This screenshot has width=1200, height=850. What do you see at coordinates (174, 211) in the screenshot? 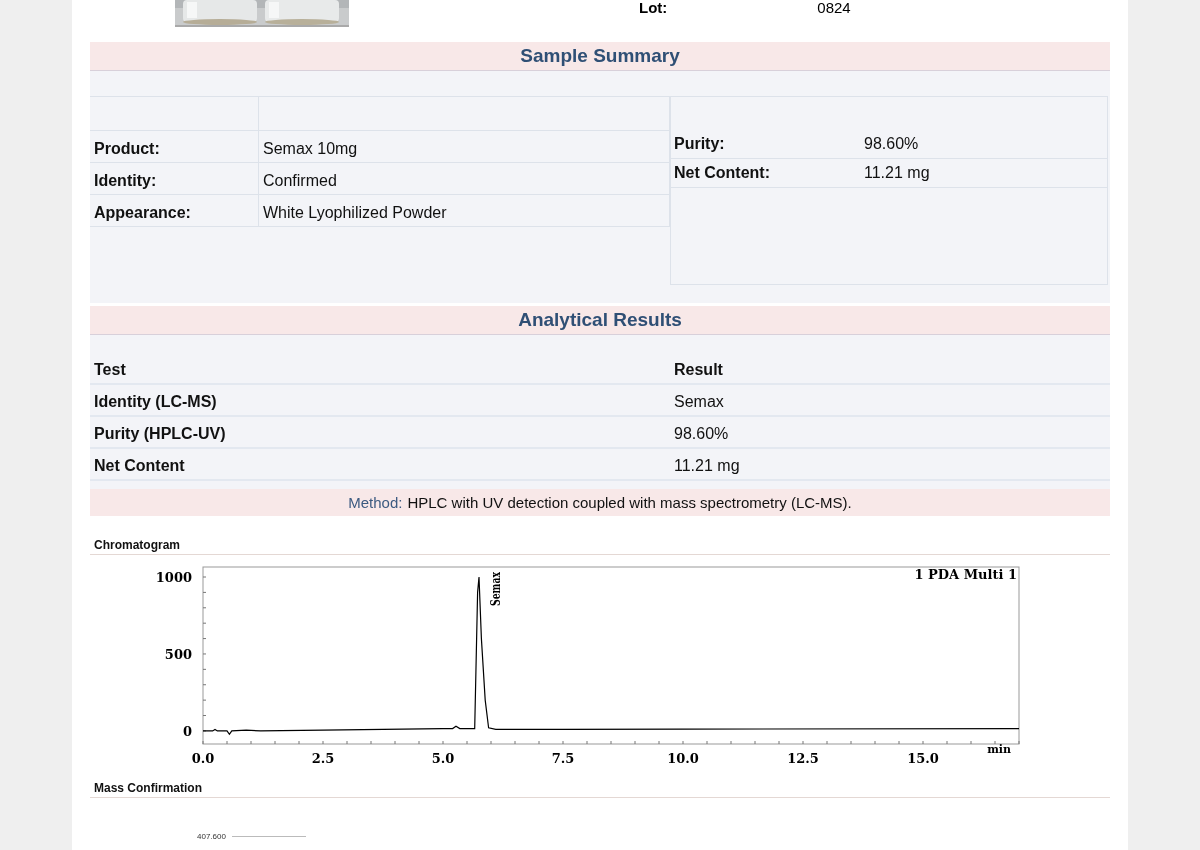
I see `field-label: Appearance:` at bounding box center [174, 211].